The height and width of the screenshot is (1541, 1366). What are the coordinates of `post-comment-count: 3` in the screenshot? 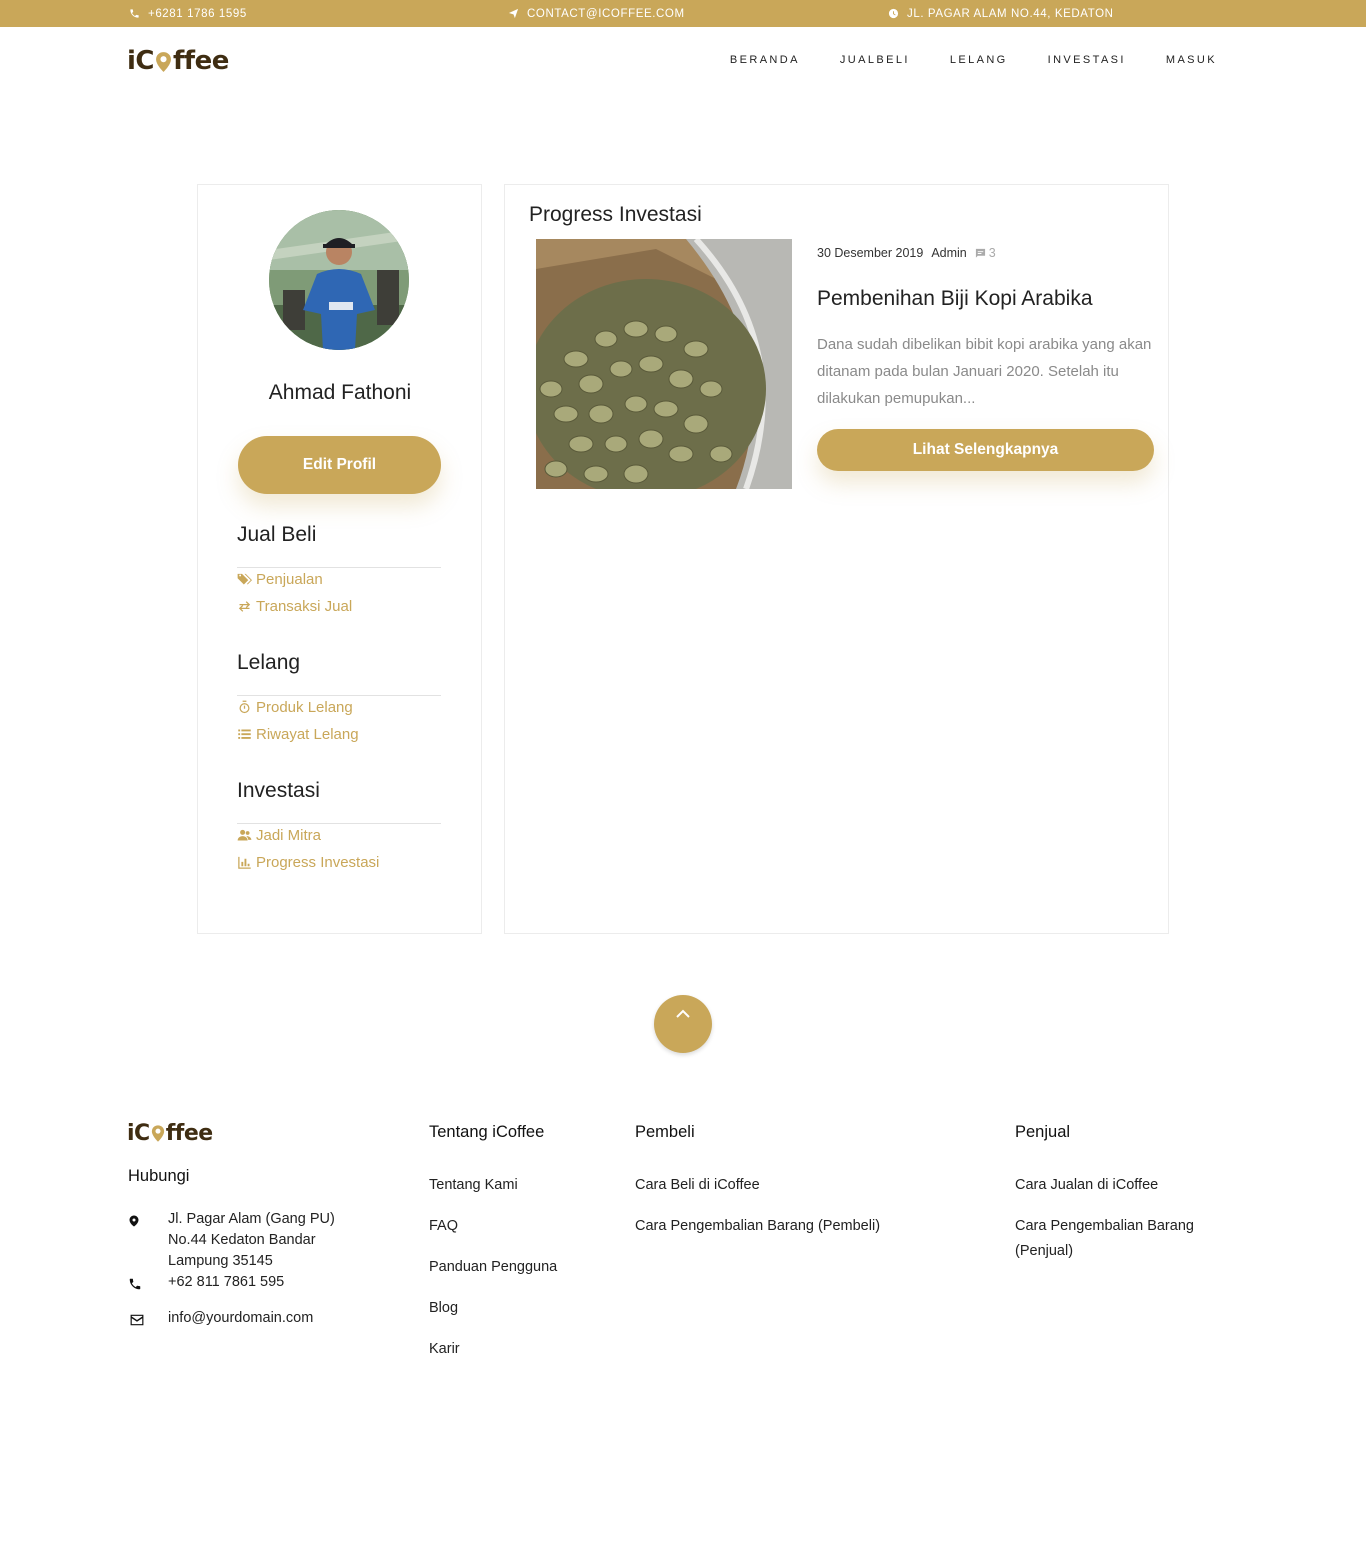 It's located at (992, 253).